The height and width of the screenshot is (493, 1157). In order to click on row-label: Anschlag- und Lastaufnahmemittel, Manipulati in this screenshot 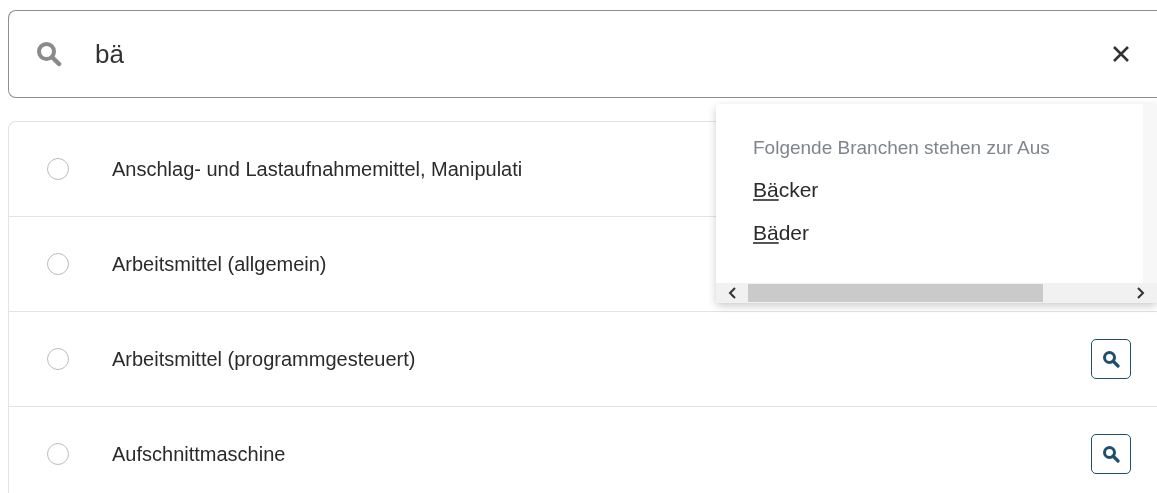, I will do `click(318, 169)`.